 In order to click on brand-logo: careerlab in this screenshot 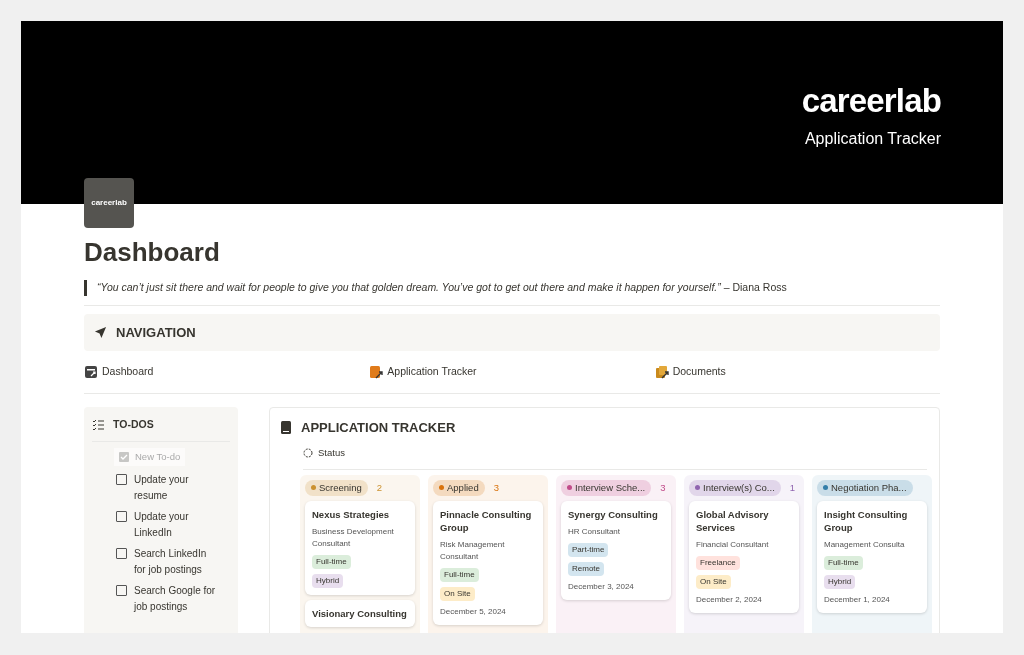, I will do `click(871, 100)`.